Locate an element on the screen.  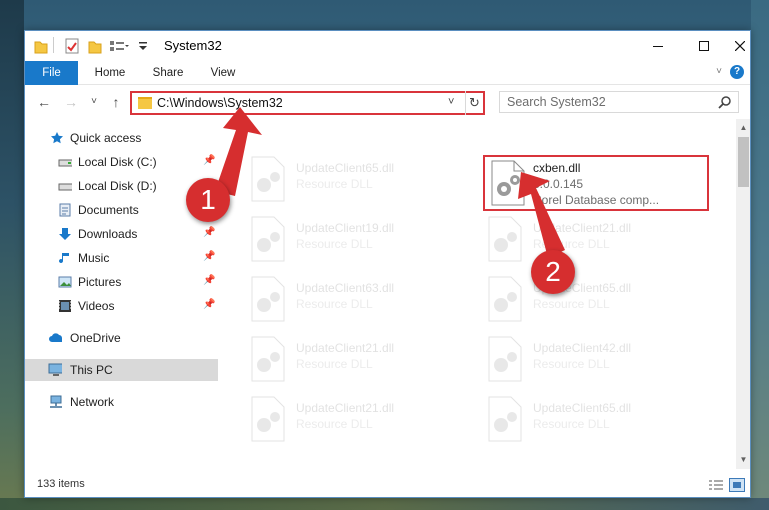
annotation-badge-2: 2 is located at coordinates (553, 272).